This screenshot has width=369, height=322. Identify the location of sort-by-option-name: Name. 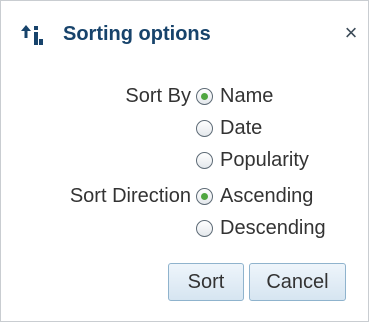
(234, 96).